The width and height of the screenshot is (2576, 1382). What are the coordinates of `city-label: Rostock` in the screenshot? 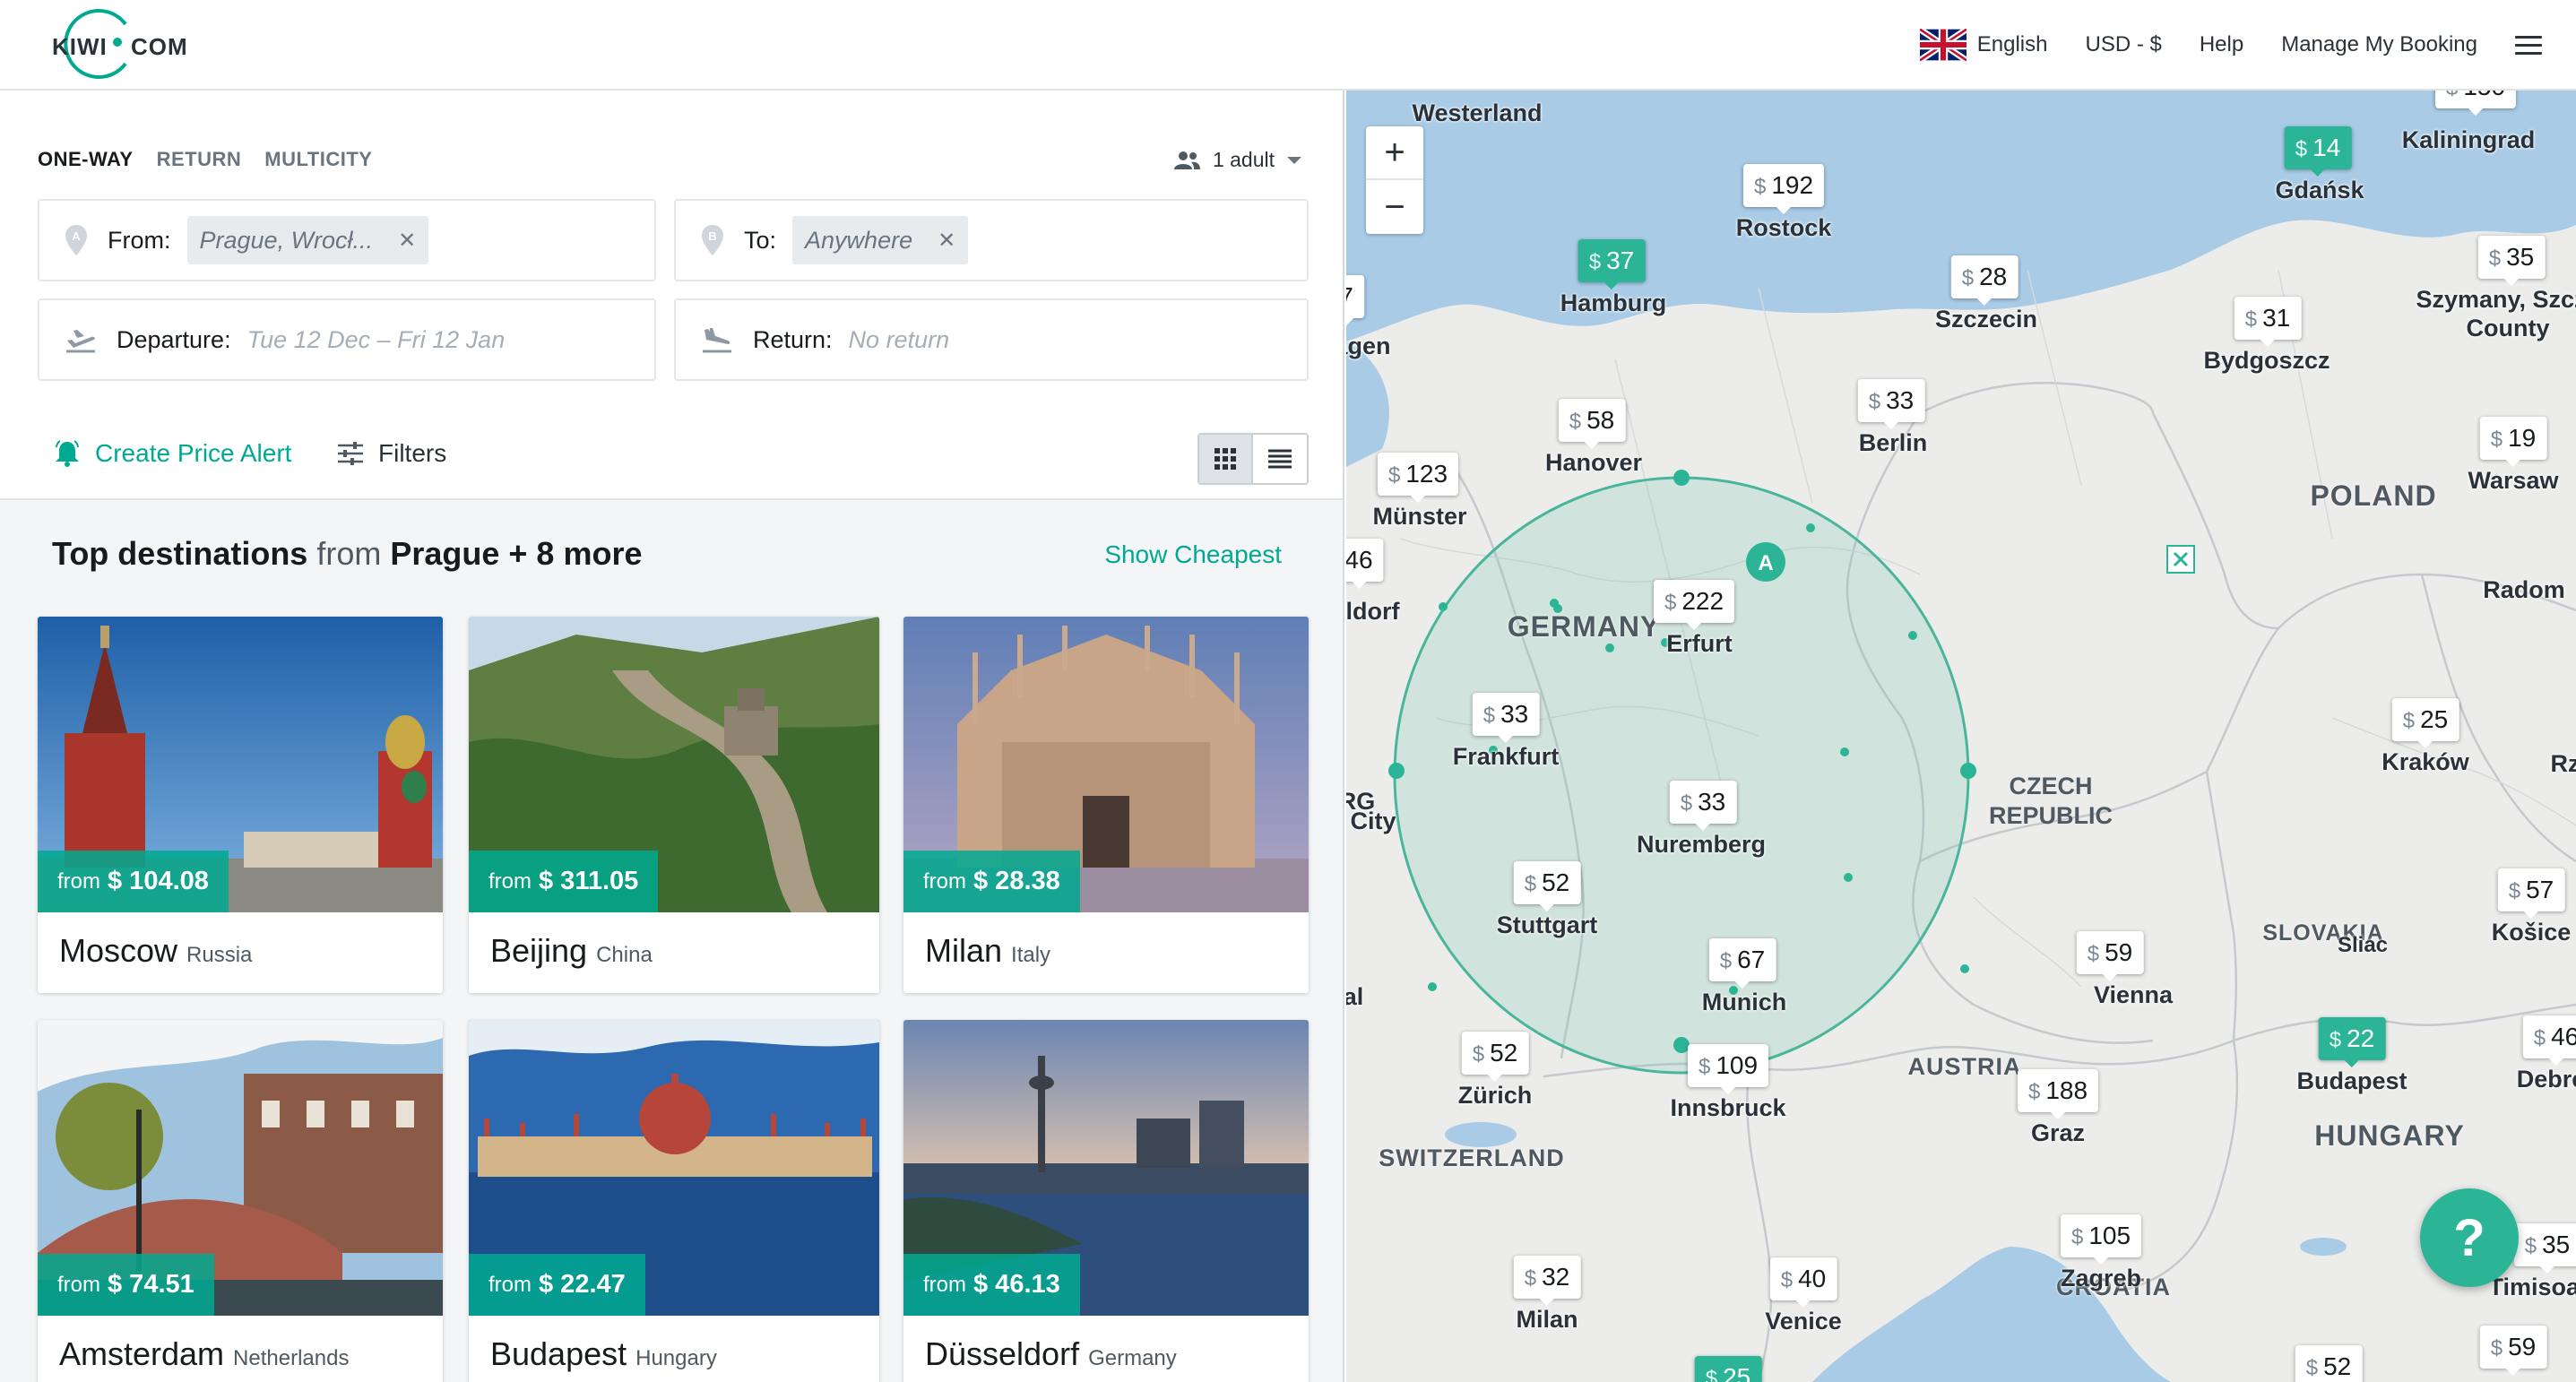 It's located at (1783, 227).